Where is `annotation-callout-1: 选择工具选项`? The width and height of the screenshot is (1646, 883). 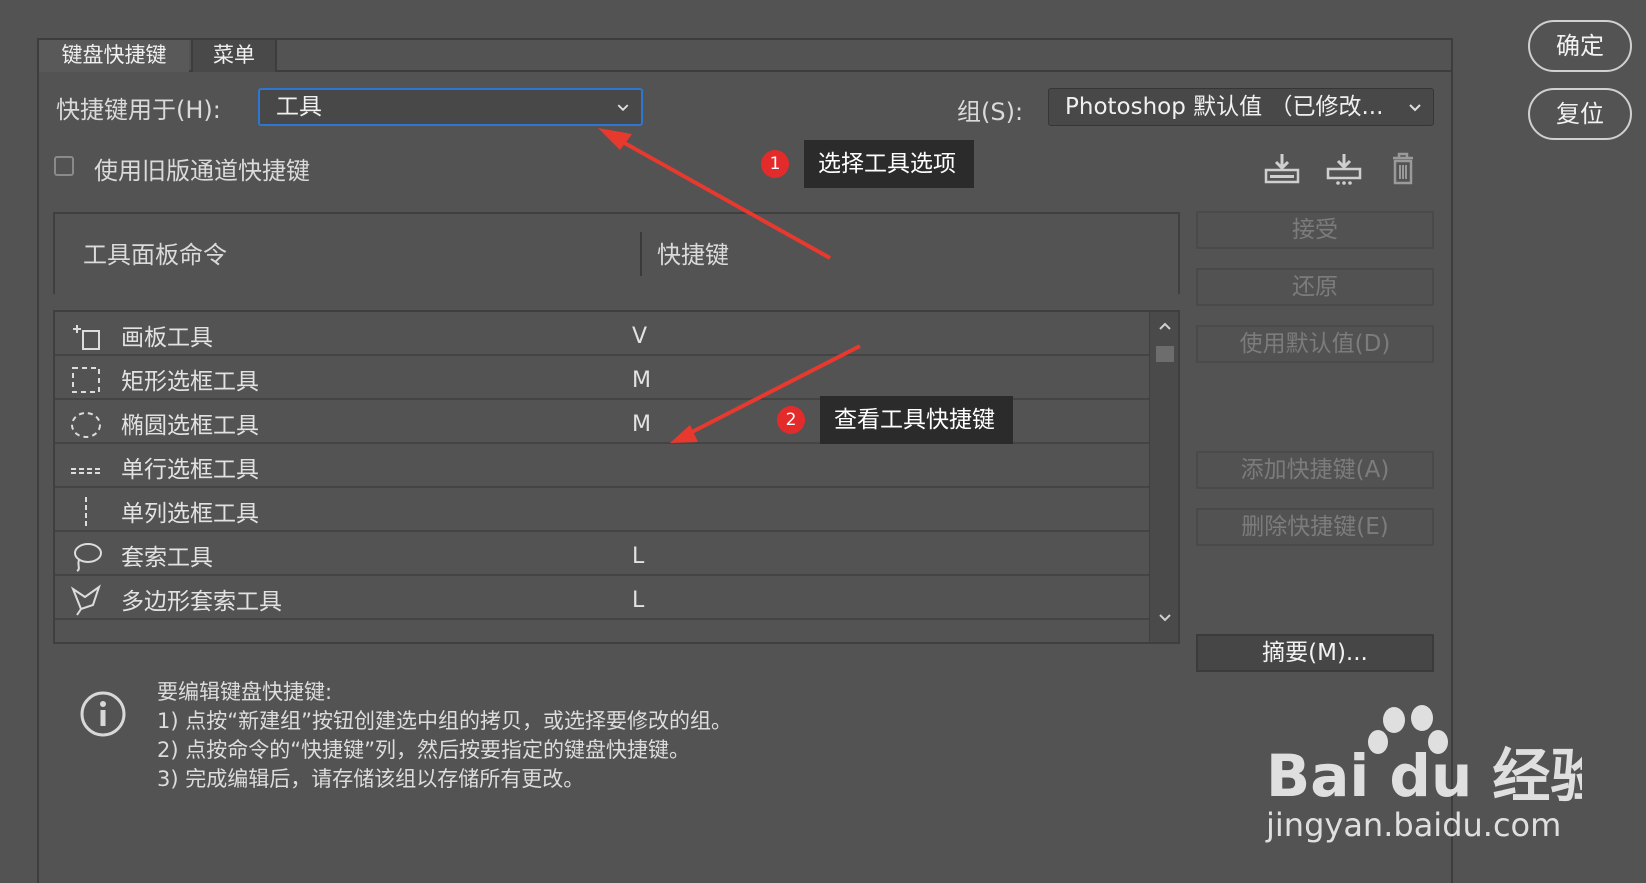
annotation-callout-1: 选择工具选项 is located at coordinates (889, 164).